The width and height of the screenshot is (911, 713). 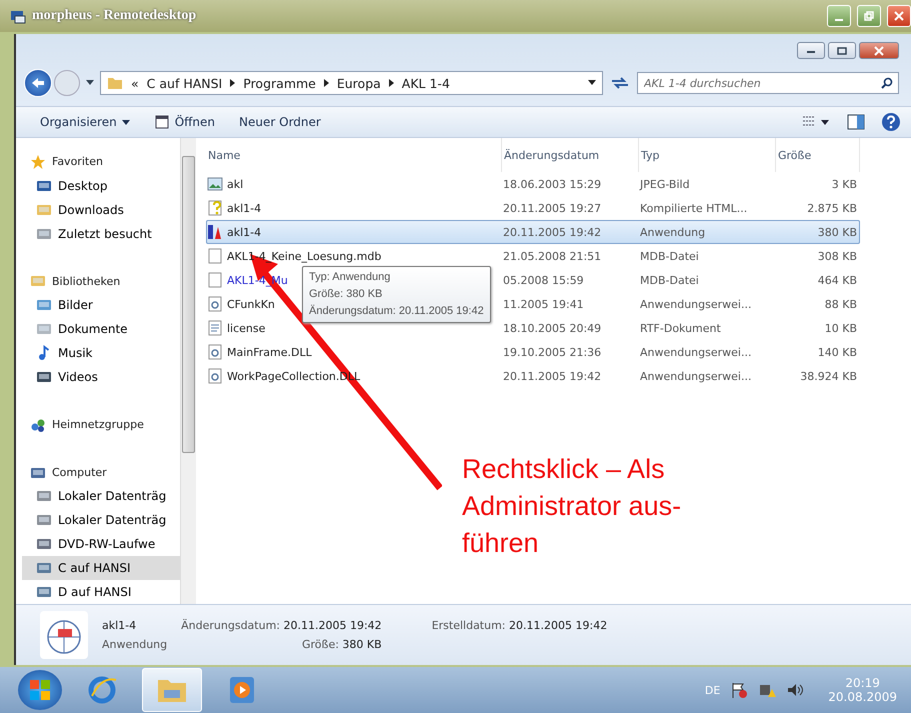 What do you see at coordinates (38, 83) in the screenshot?
I see `back-button` at bounding box center [38, 83].